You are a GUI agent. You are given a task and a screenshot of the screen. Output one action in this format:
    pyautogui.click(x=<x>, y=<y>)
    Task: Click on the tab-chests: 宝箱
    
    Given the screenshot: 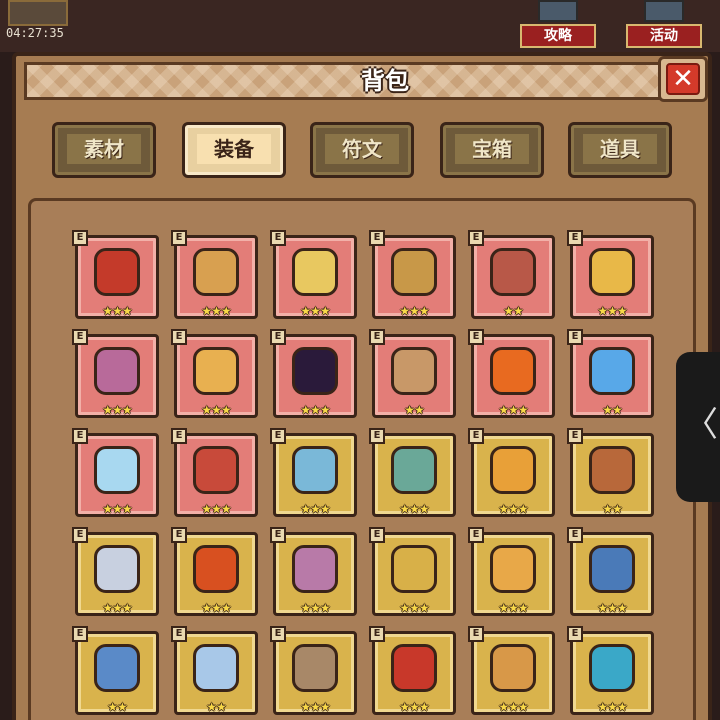 What is the action you would take?
    pyautogui.click(x=492, y=150)
    